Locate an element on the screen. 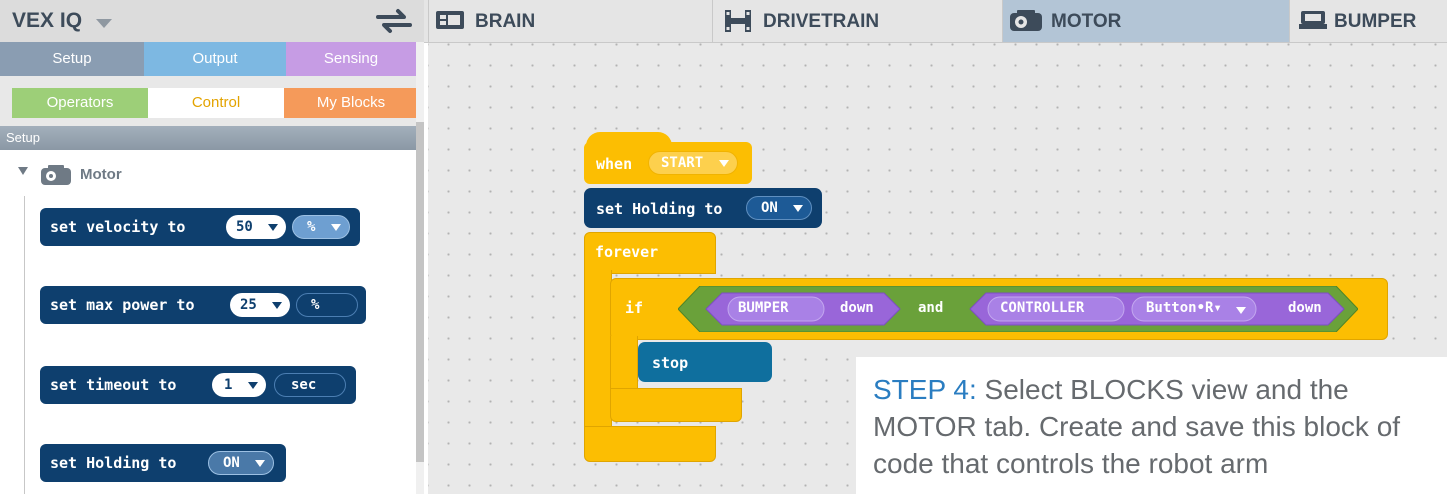 This screenshot has width=1447, height=494. category-my-blocks-label: My Blocks is located at coordinates (351, 102).